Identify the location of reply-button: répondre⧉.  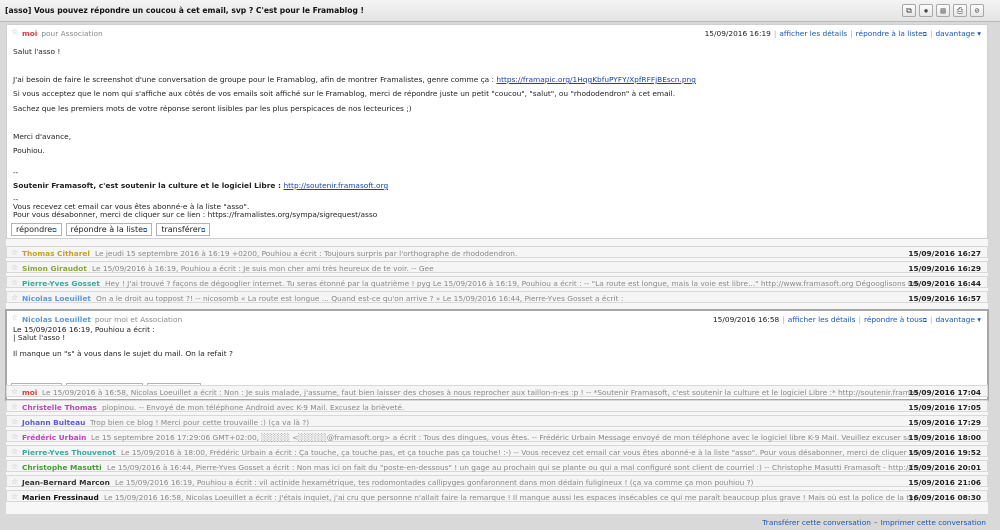
(36, 229).